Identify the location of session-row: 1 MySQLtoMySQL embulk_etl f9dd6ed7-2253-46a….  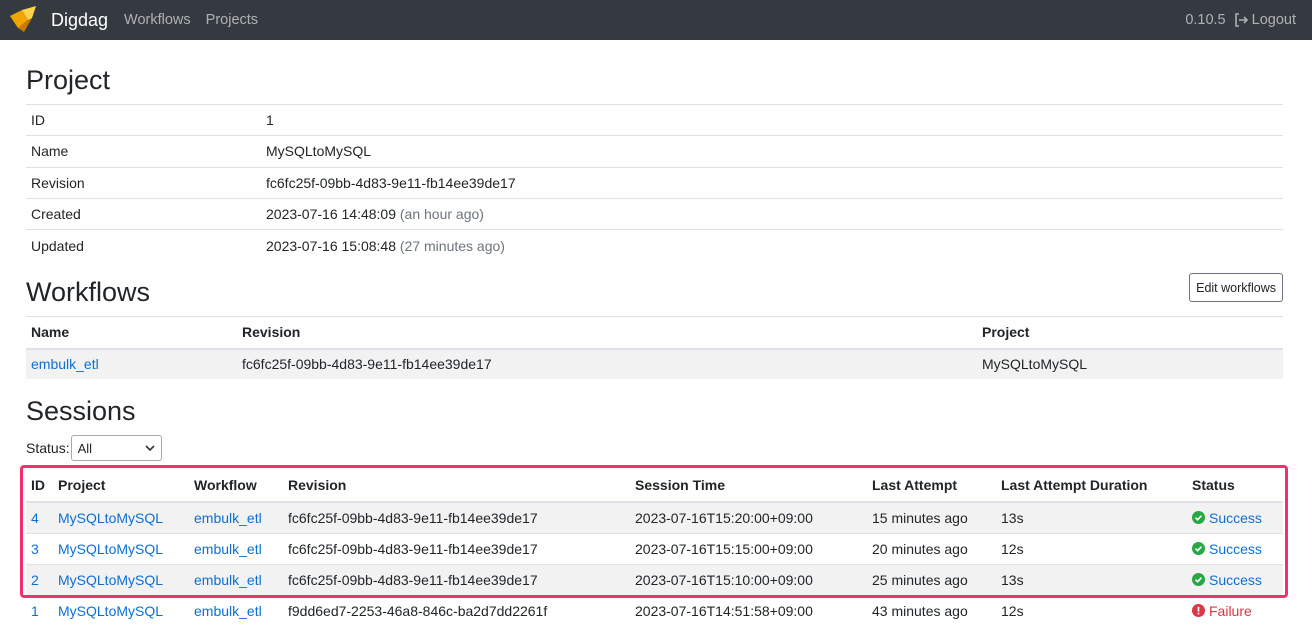
(654, 610).